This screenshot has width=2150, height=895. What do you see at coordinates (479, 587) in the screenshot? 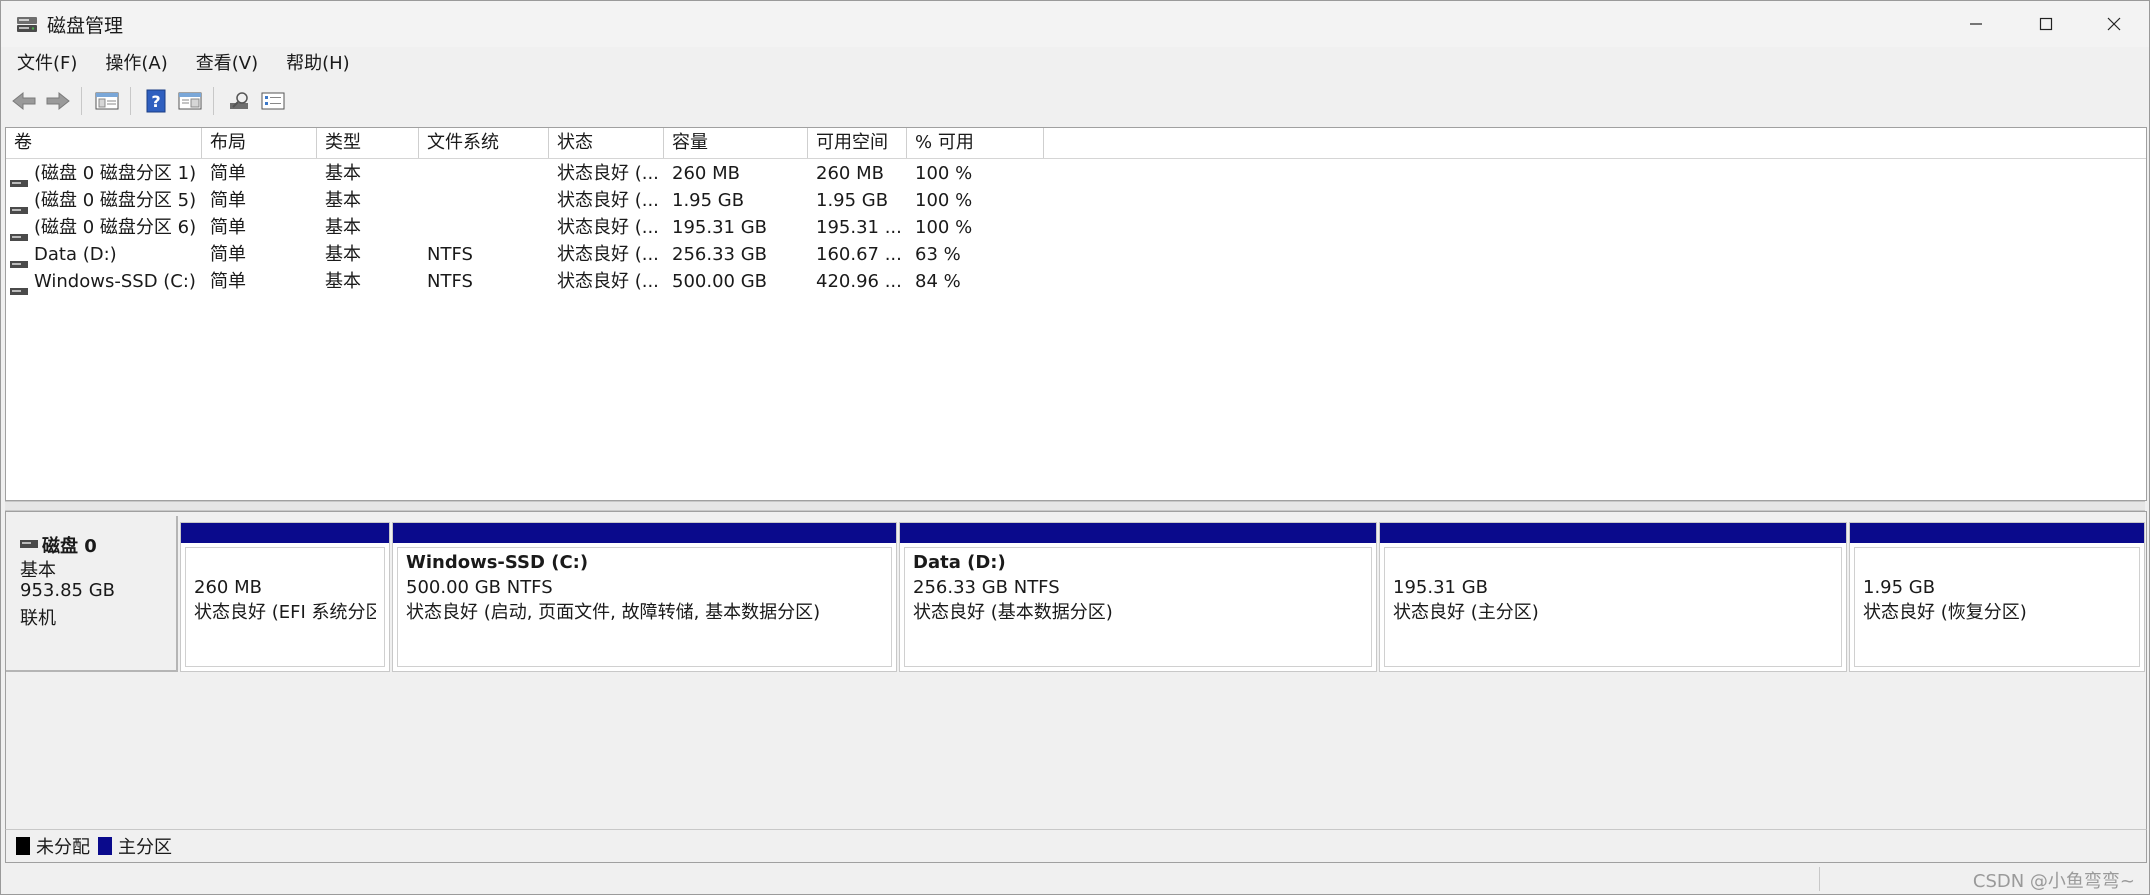
I see `partition-size: 500.00 GB NTFS` at bounding box center [479, 587].